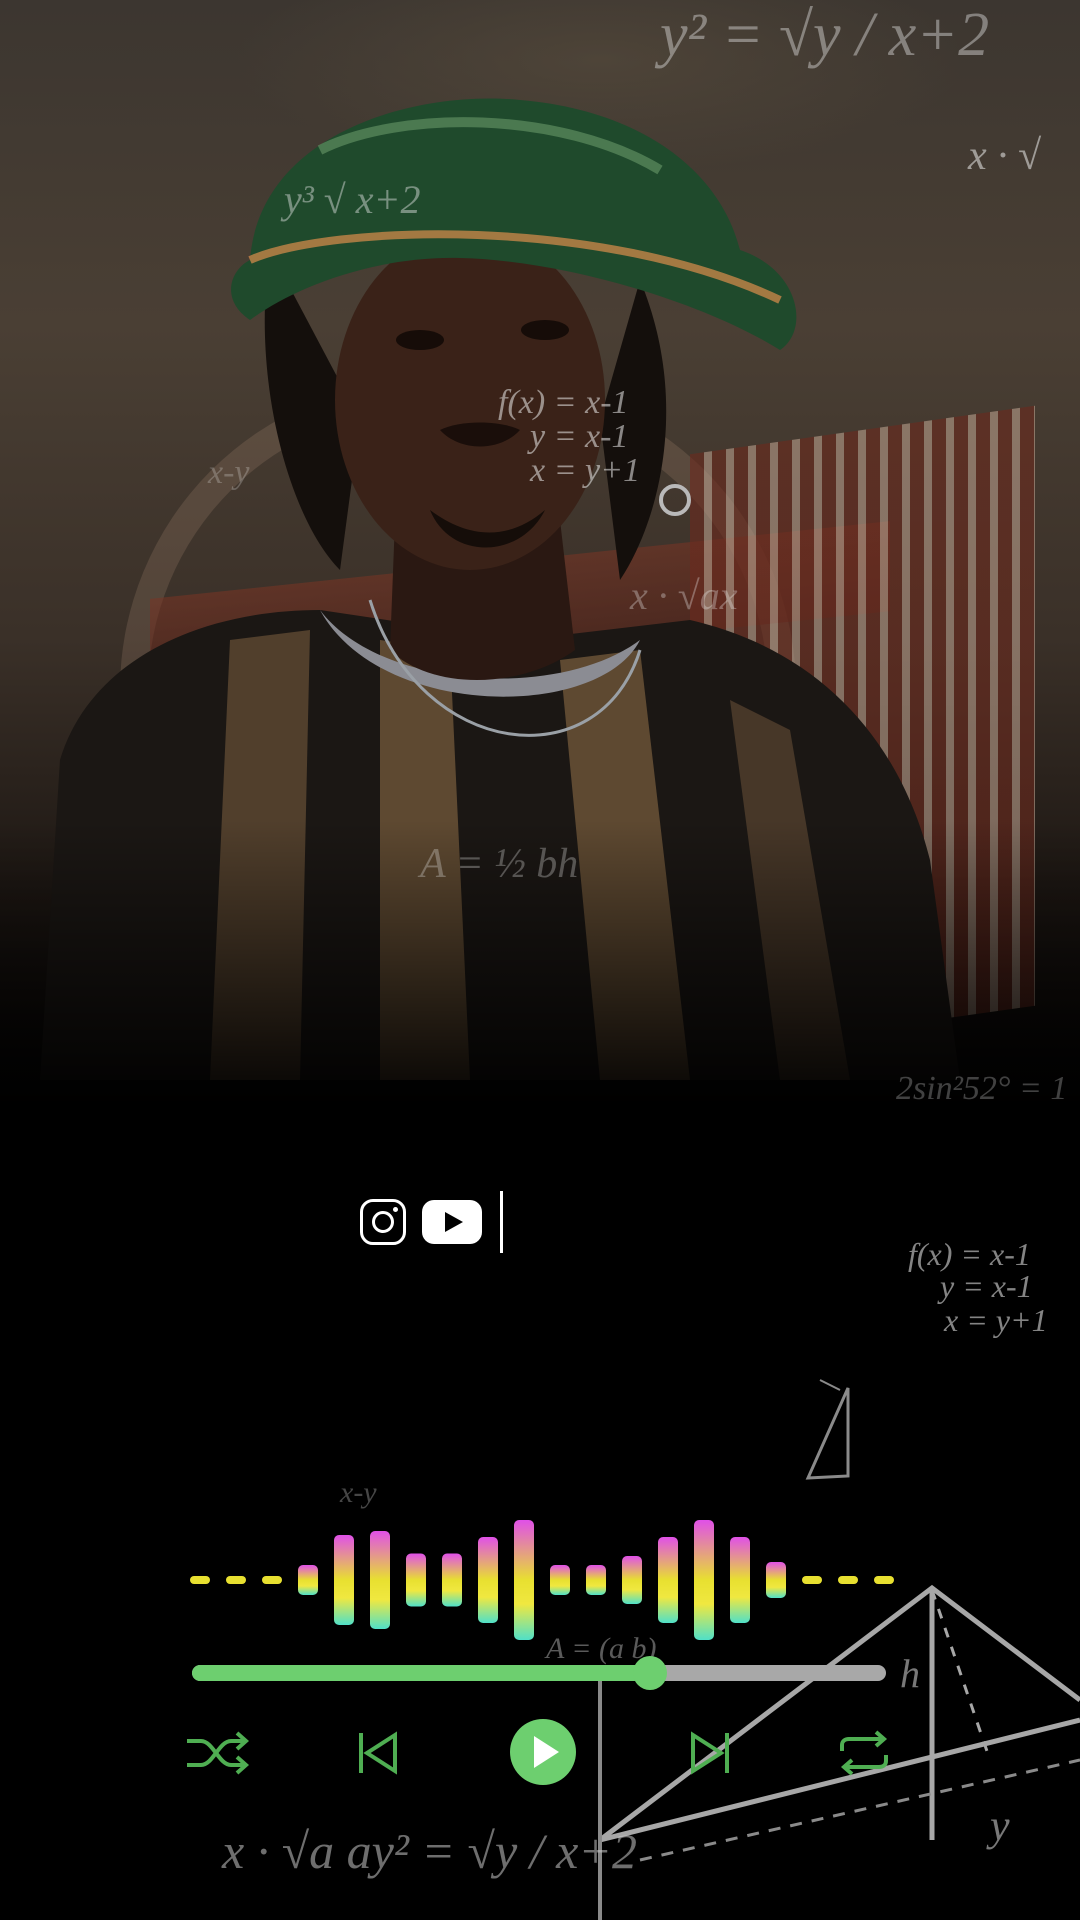 The width and height of the screenshot is (1080, 1920). I want to click on formula-text: y, so click(1000, 1825).